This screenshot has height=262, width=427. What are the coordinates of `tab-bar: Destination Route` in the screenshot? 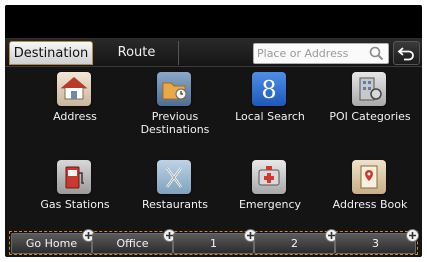 It's located at (213, 52).